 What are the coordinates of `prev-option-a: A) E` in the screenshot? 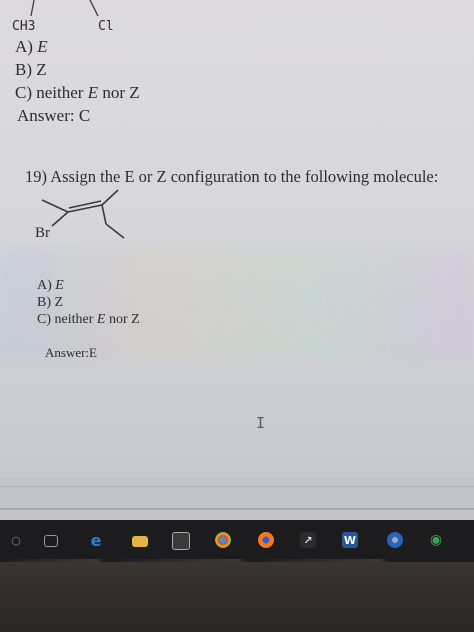 It's located at (31, 46).